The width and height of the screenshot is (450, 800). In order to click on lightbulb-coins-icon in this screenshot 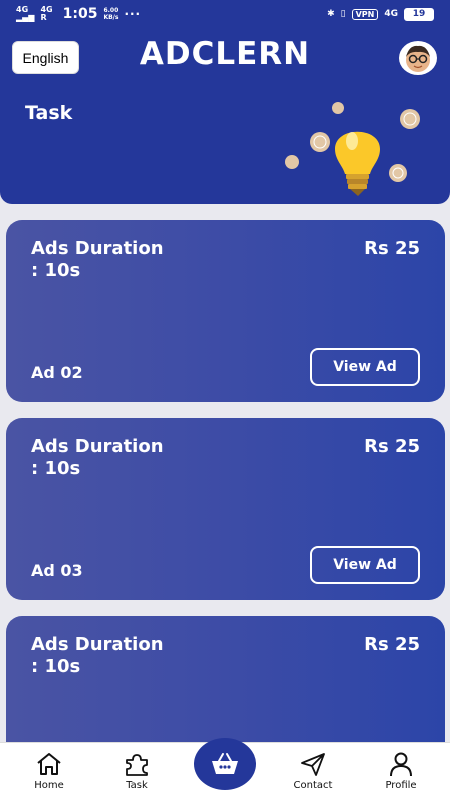, I will do `click(352, 149)`.